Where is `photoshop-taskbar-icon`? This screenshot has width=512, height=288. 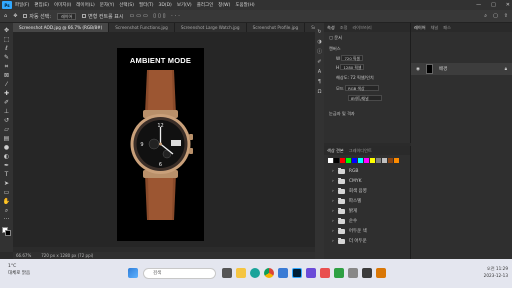
photoshop-taskbar-icon is located at coordinates (297, 273).